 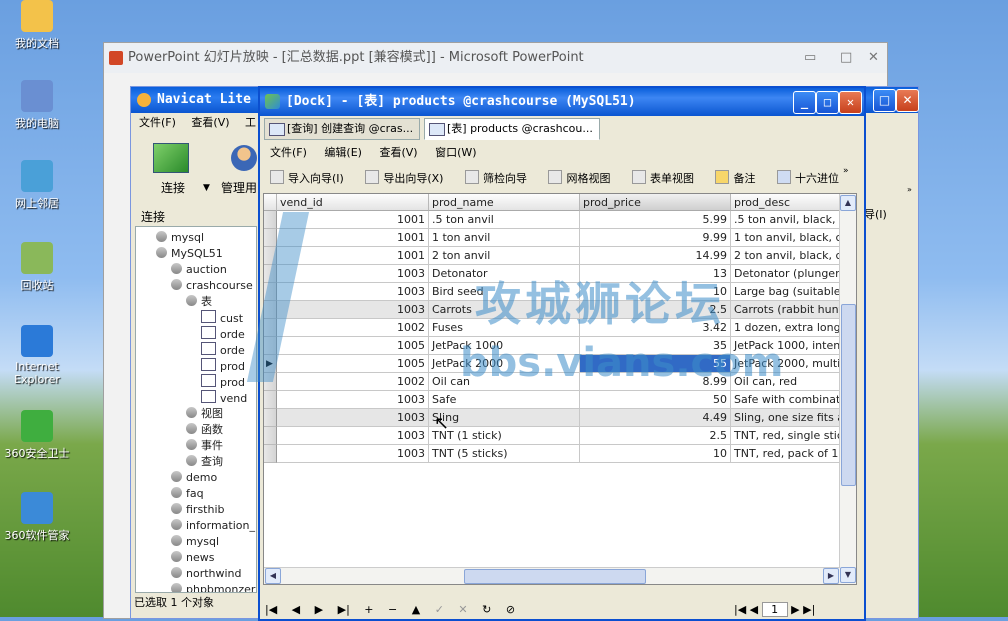 What do you see at coordinates (504, 220) in the screenshot?
I see `table-cell: .5 ton anvil` at bounding box center [504, 220].